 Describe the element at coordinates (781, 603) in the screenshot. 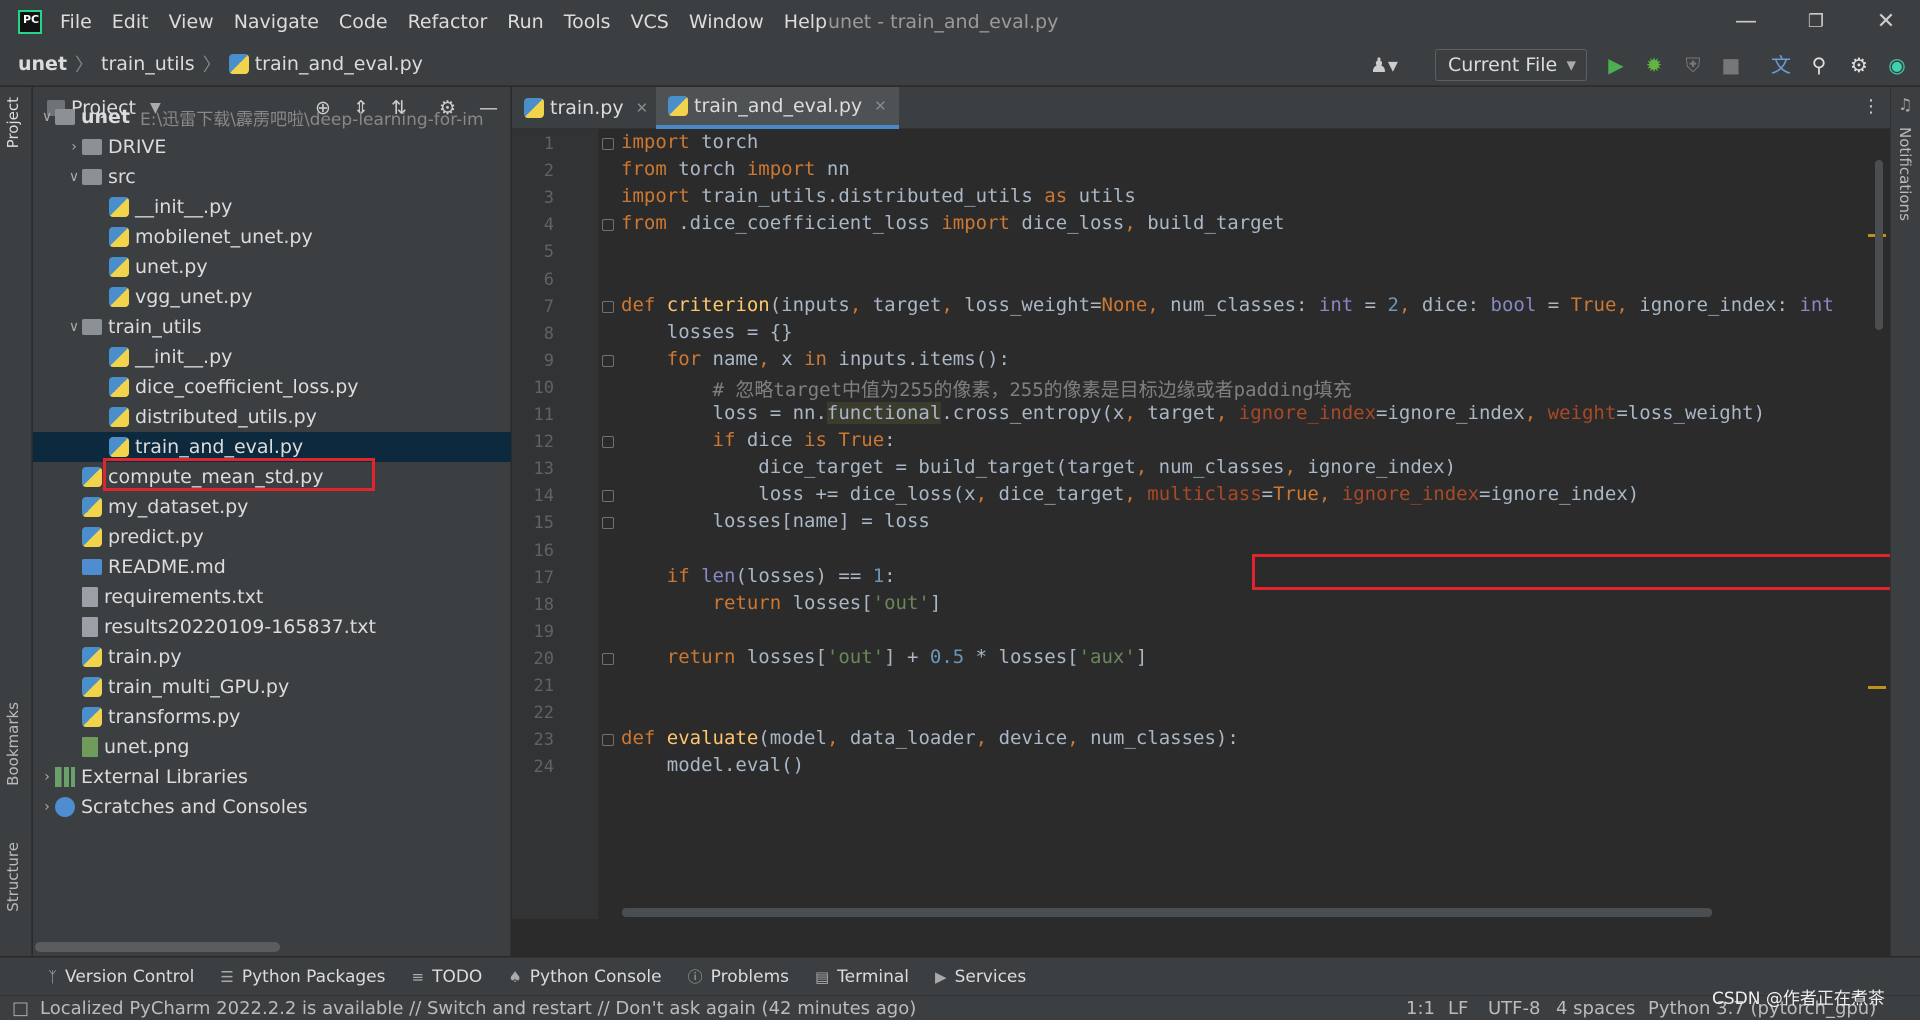

I see `code-line: return losses['out']` at that location.